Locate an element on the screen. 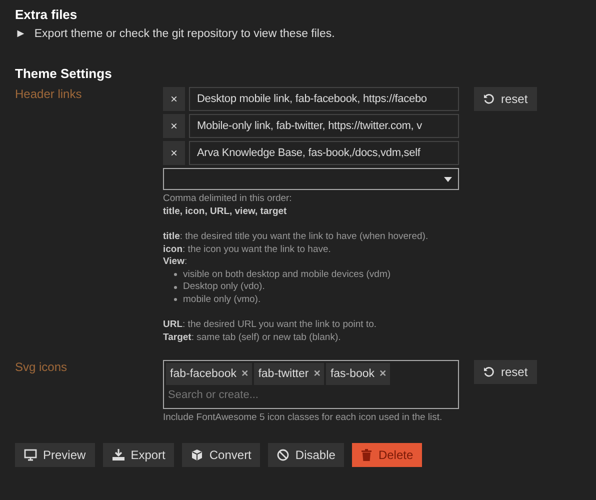 This screenshot has width=596, height=500. help-text: Include FontAwesome 5 icon classes for each icon used in the list. is located at coordinates (303, 417).